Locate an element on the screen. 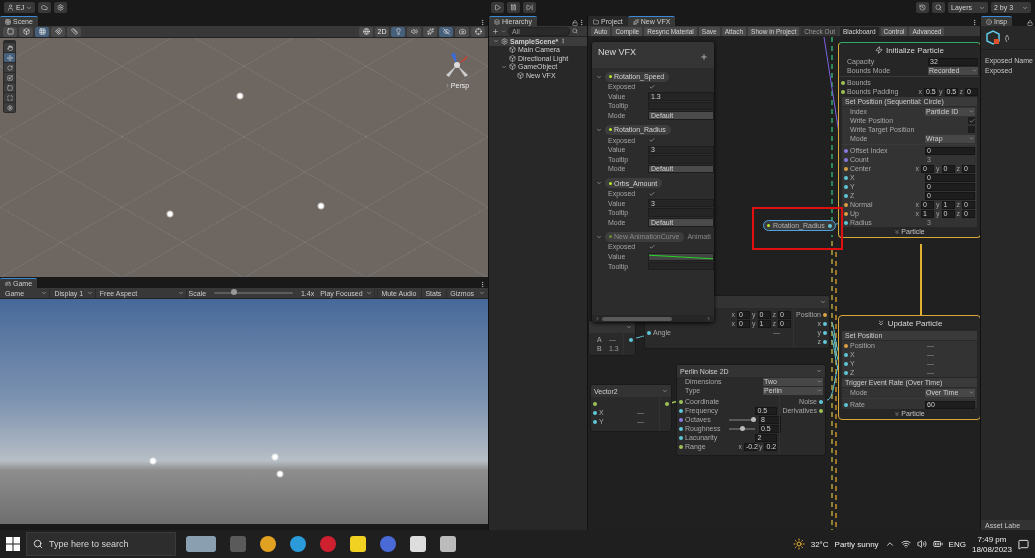 This screenshot has width=1035, height=558. more-icon is located at coordinates (563, 41).